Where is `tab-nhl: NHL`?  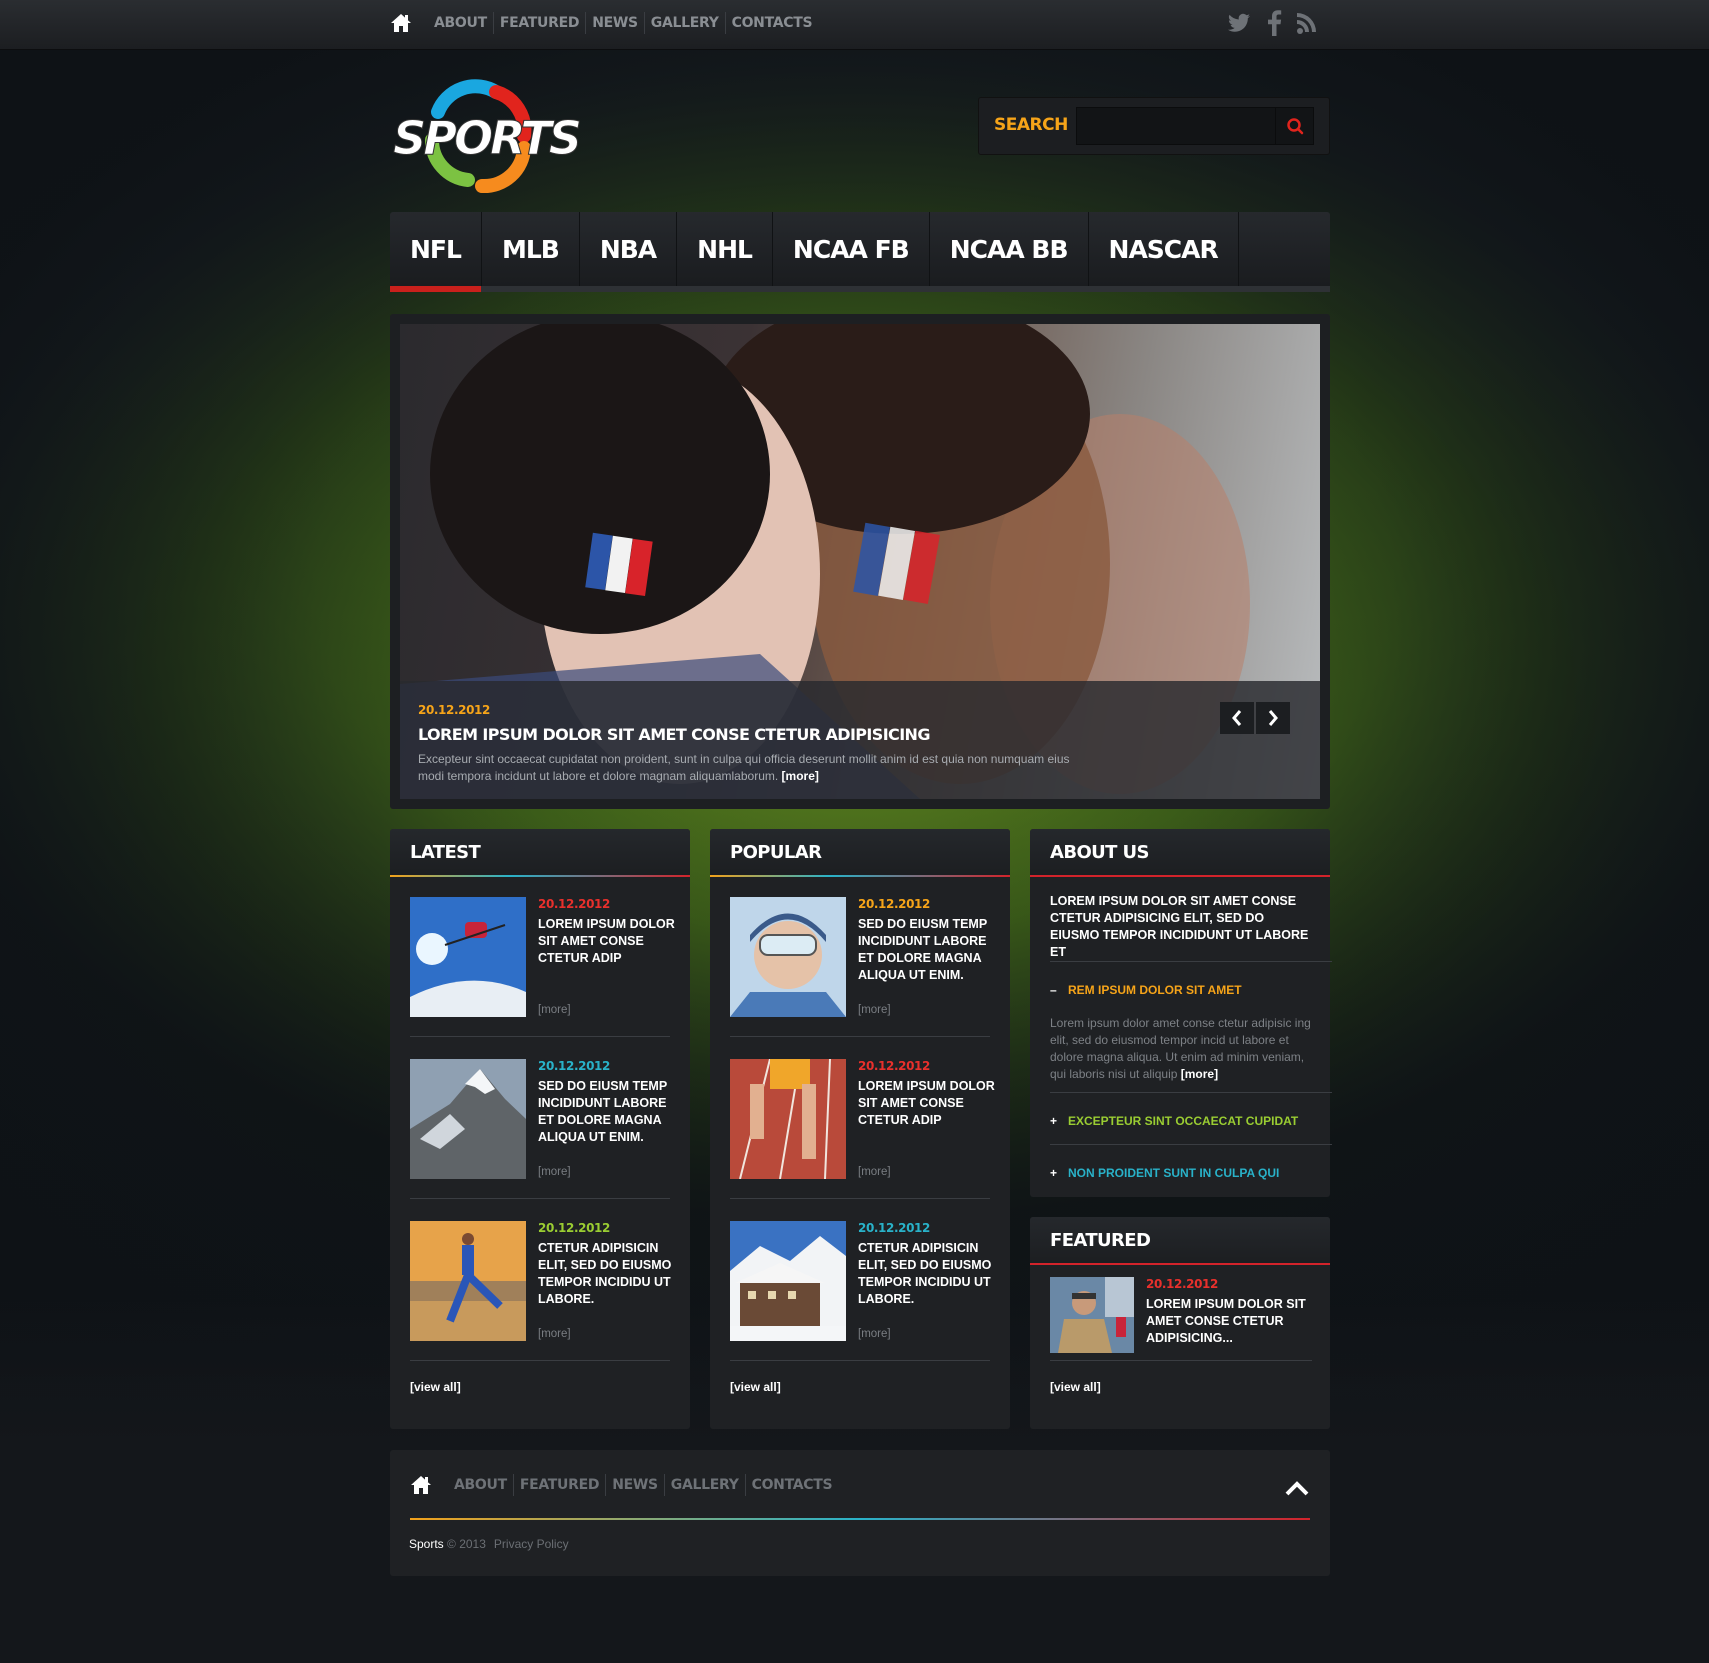 tab-nhl: NHL is located at coordinates (725, 249).